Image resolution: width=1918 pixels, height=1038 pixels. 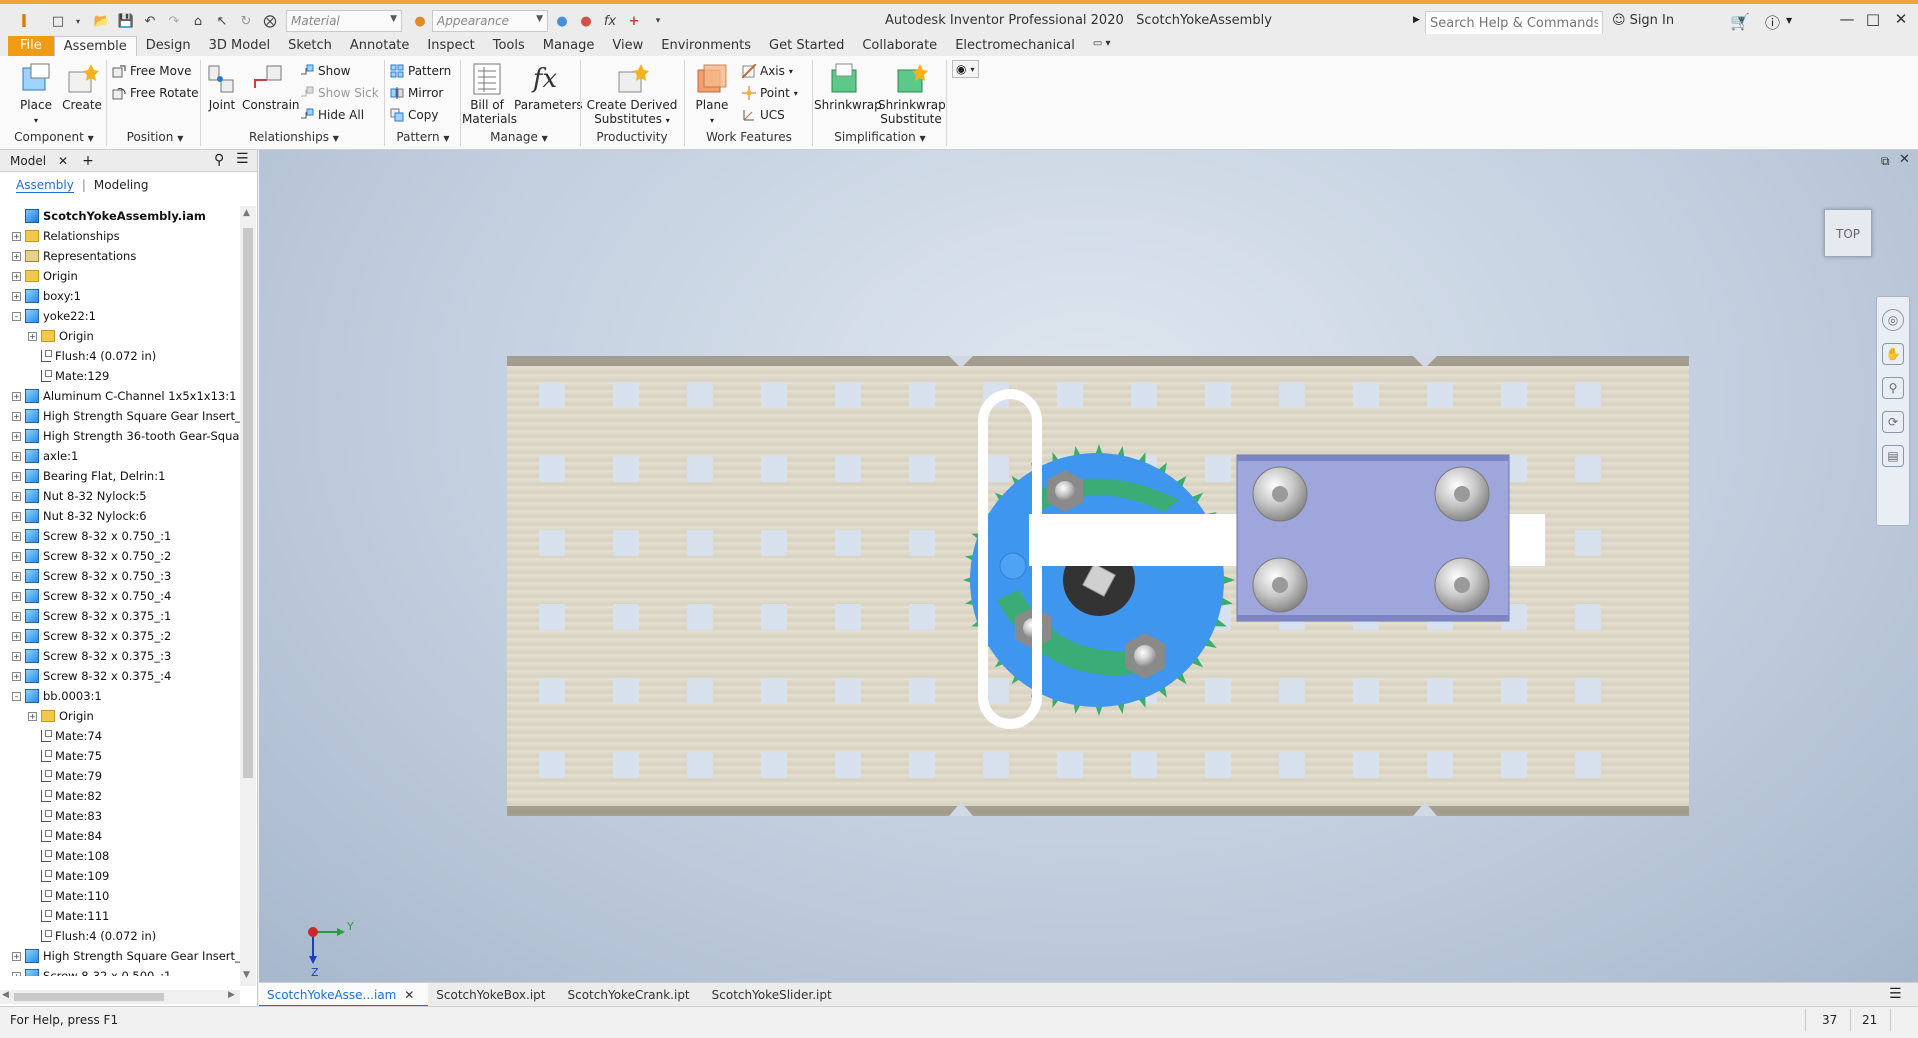 I want to click on tab-tools: Tools, so click(x=509, y=46).